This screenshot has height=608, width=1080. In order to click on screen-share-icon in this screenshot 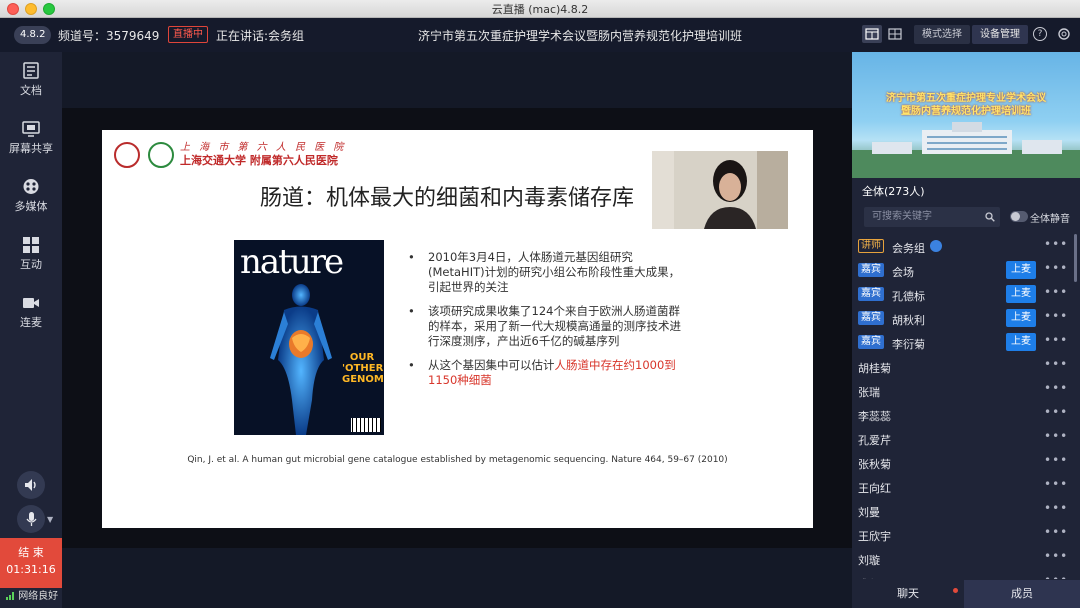, I will do `click(31, 129)`.